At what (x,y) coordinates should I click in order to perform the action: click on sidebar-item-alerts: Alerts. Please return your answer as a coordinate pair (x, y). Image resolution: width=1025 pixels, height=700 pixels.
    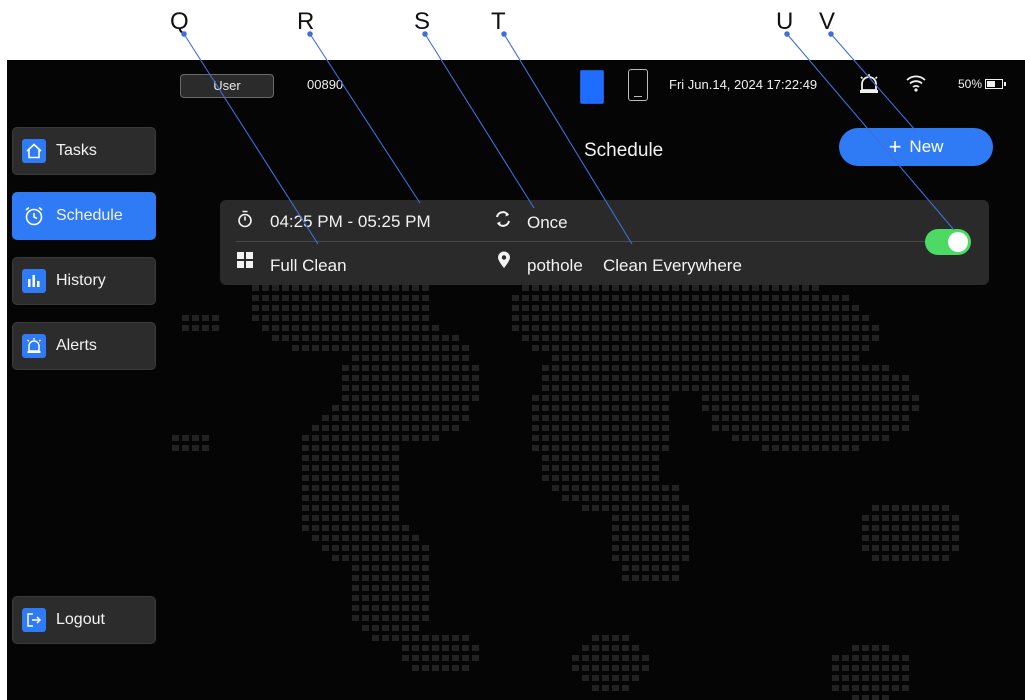
    Looking at the image, I should click on (84, 346).